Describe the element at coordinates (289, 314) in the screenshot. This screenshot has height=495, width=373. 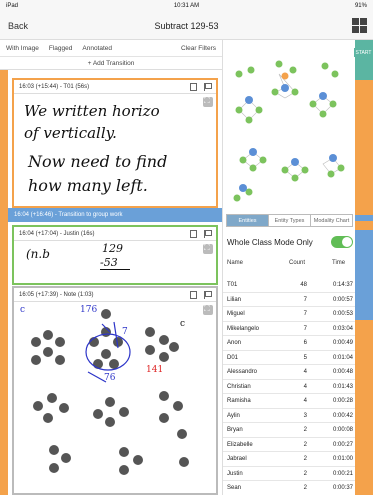
I see `table-row: Miguel 7 0:00:53` at that location.